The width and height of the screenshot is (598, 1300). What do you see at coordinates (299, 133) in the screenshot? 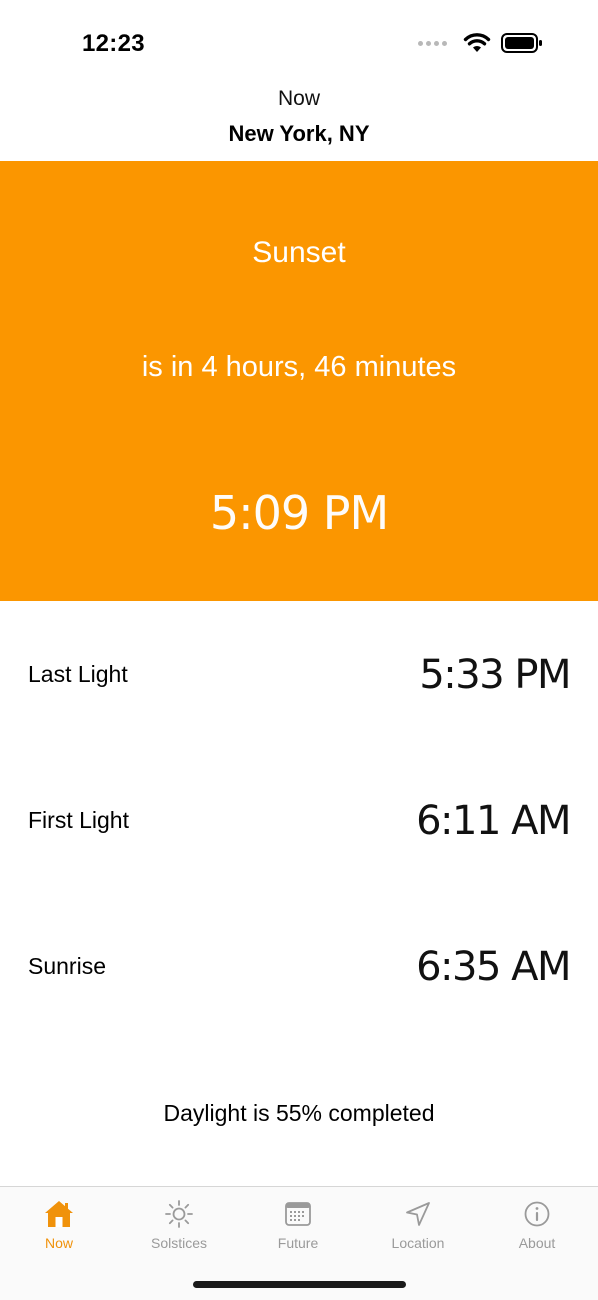
I see `location-title: New York, NY` at bounding box center [299, 133].